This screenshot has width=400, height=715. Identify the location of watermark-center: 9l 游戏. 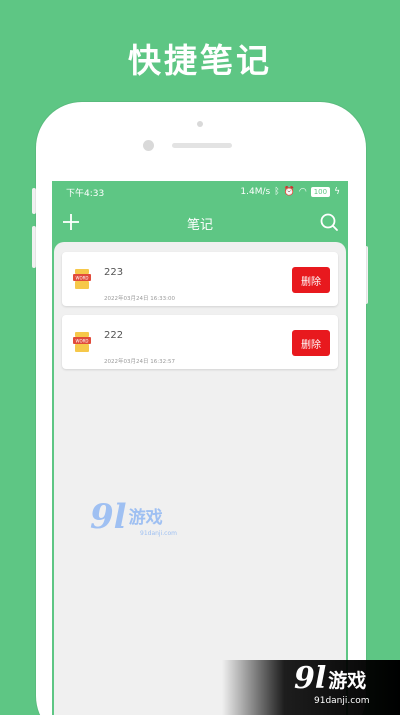
(126, 517).